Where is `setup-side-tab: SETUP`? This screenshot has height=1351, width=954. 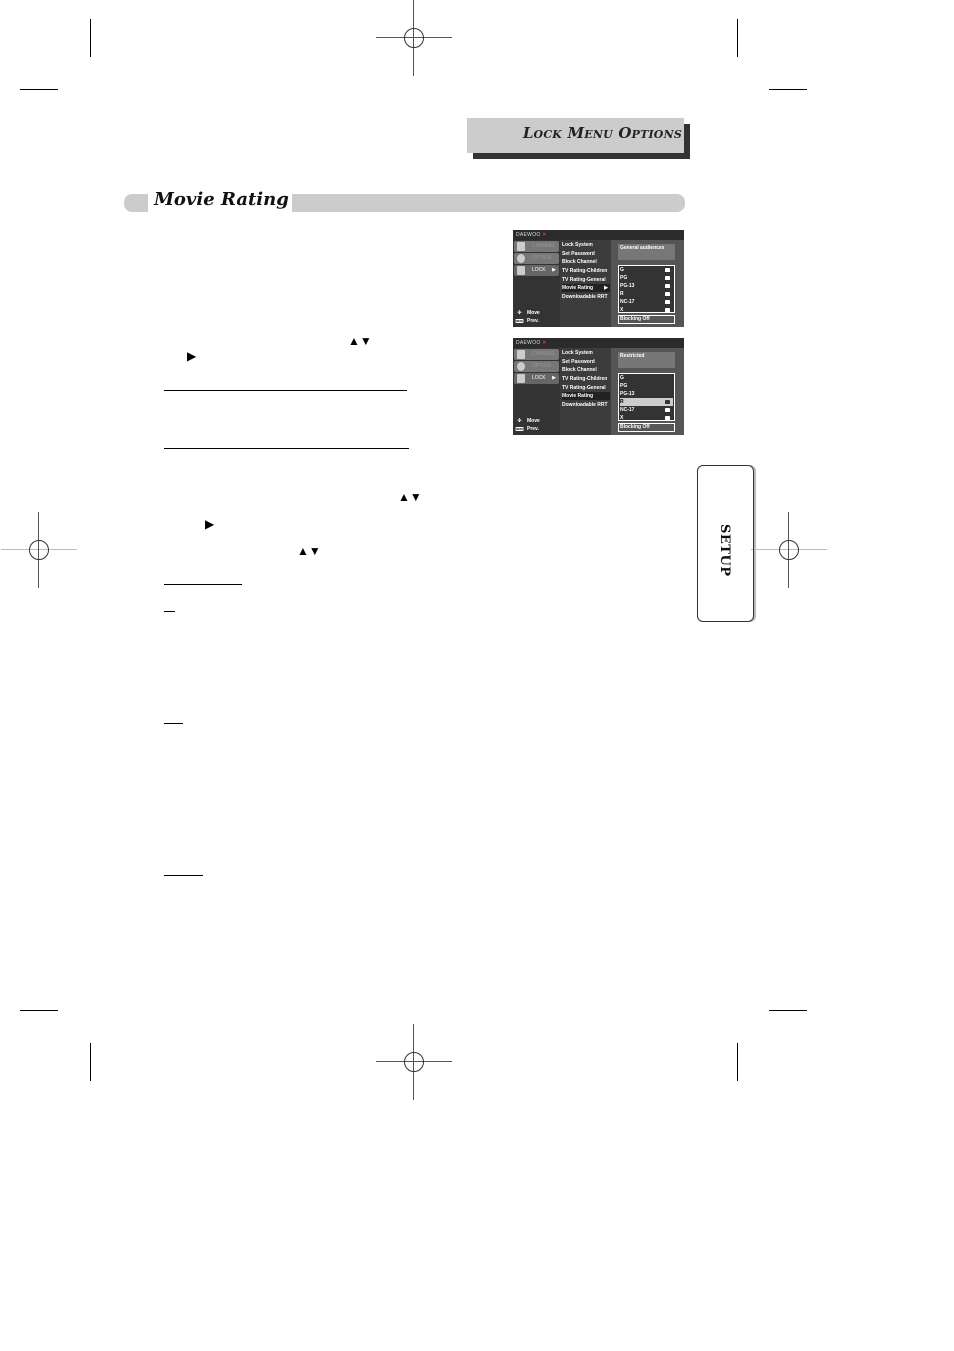
setup-side-tab: SETUP is located at coordinates (725, 543).